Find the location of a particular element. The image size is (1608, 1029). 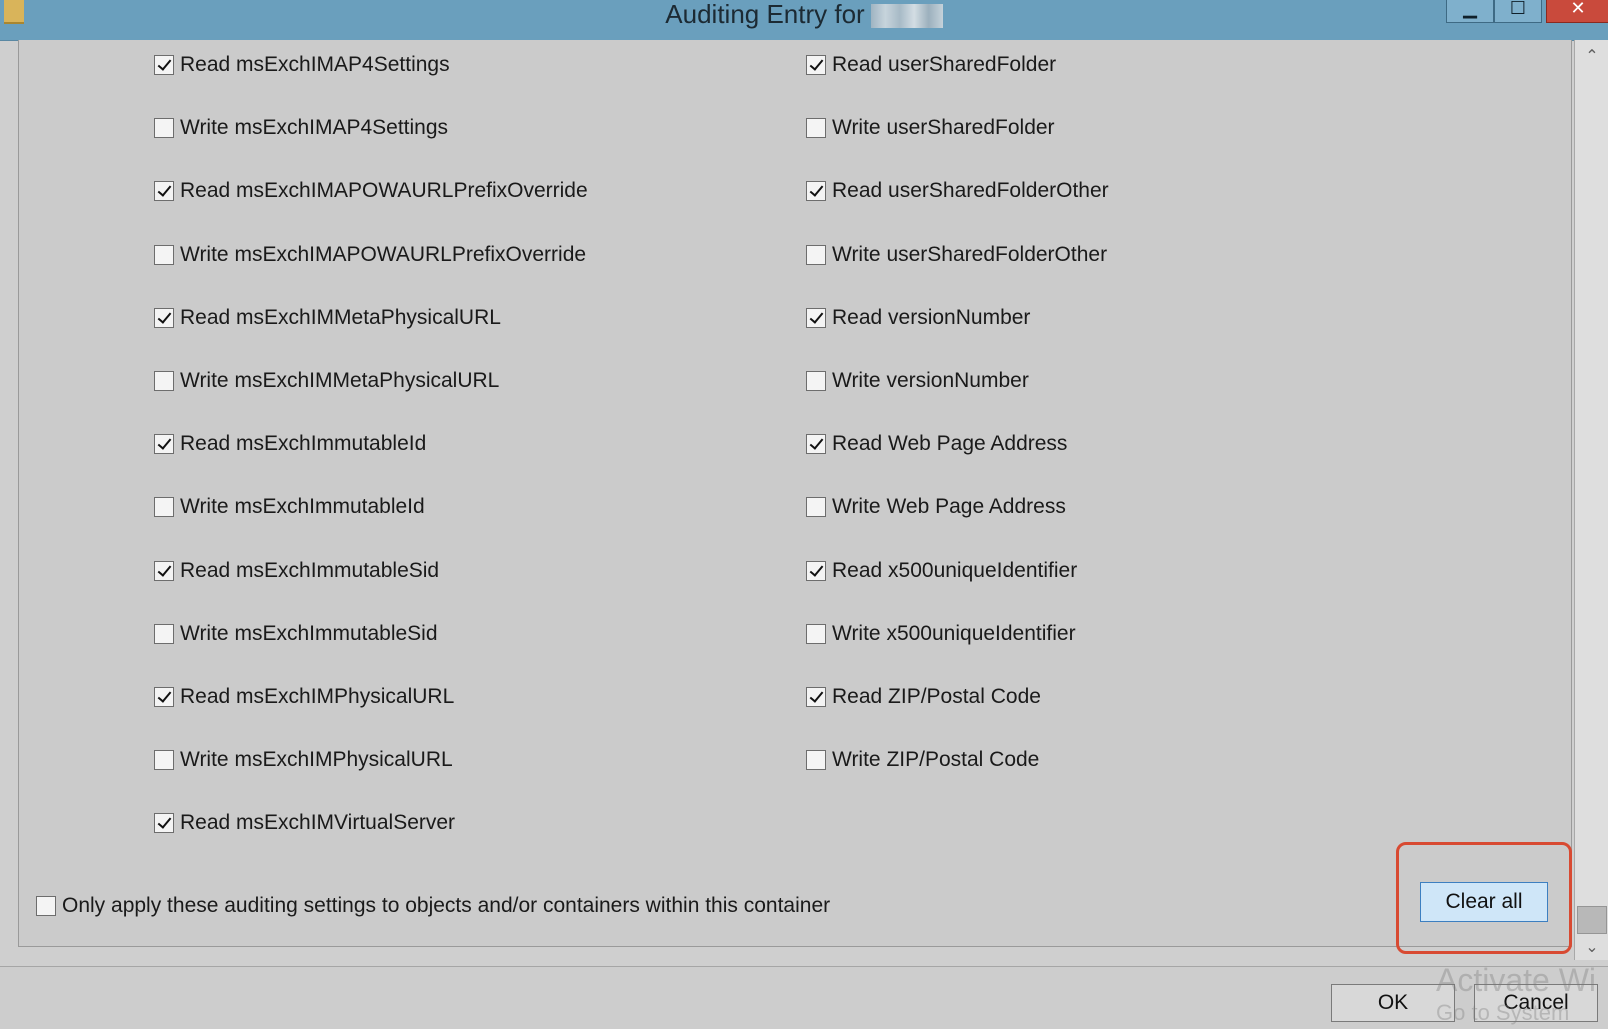

scroll-up-arrow-icon: ⌃ is located at coordinates (1591, 57).